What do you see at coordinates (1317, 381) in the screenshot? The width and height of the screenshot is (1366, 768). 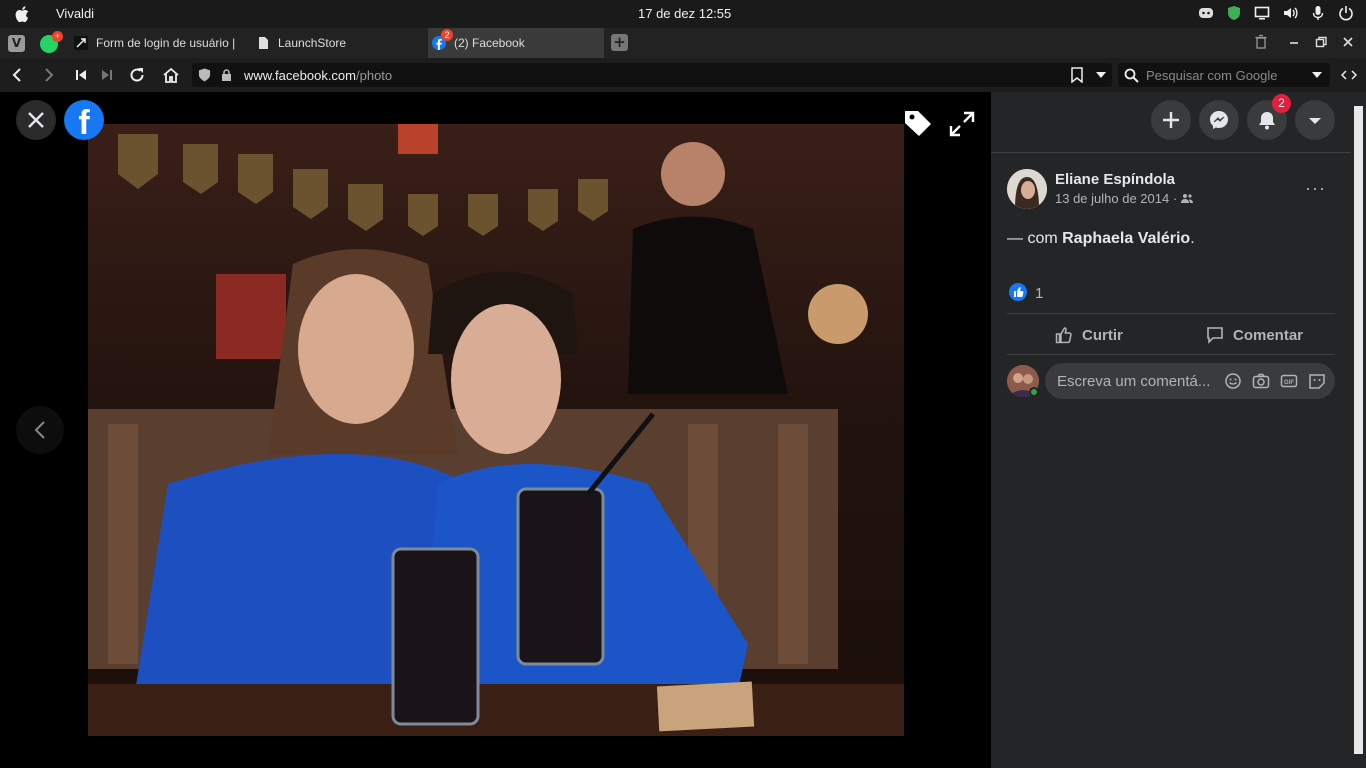 I see `sticker-icon` at bounding box center [1317, 381].